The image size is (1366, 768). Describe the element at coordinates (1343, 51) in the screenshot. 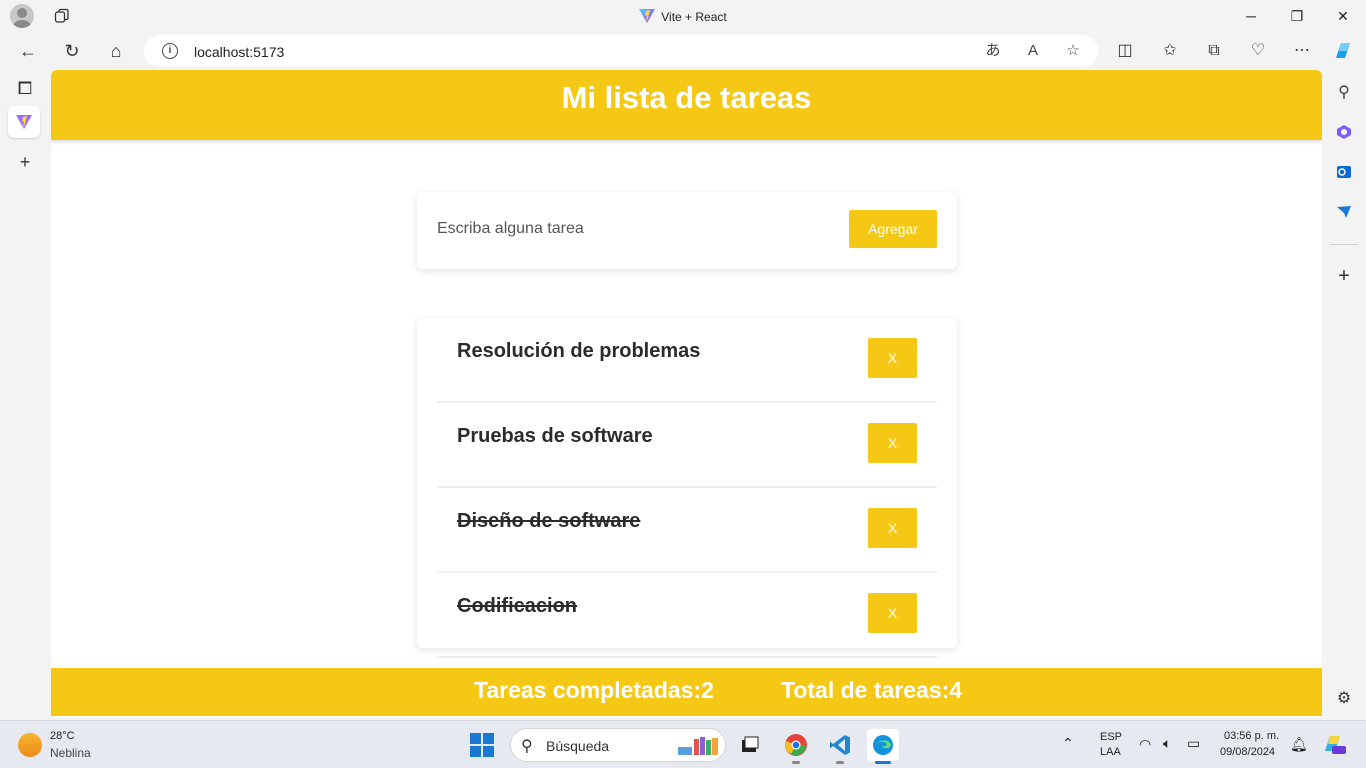

I see `copilot-icon` at that location.